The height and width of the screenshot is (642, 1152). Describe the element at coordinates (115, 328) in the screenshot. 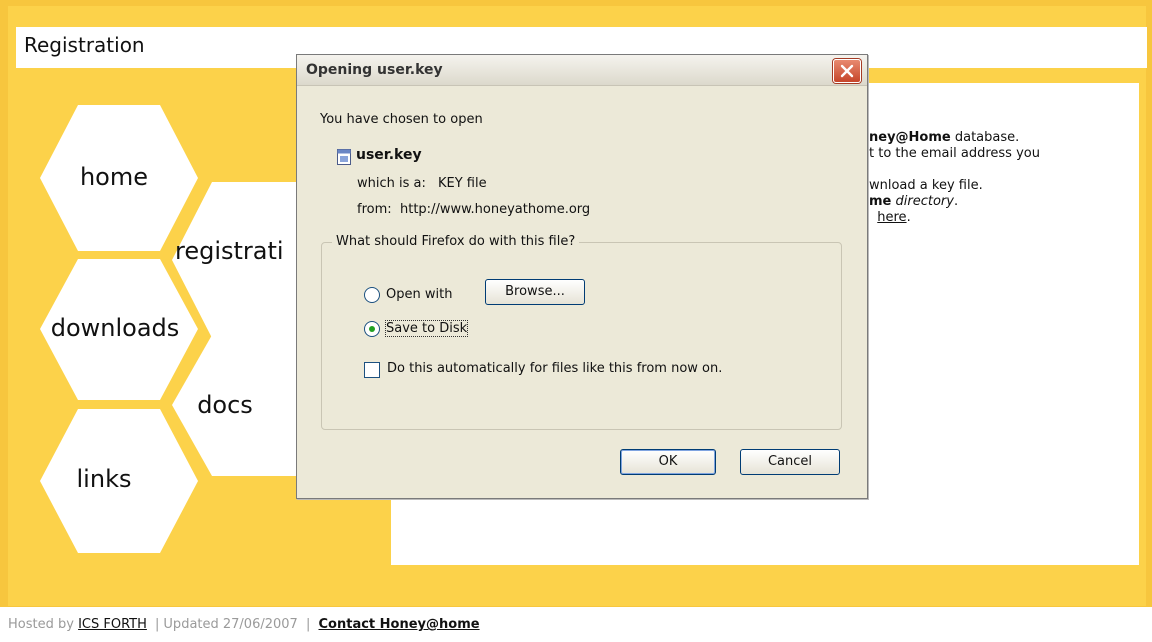

I see `nav-label-downloads: downloads` at that location.